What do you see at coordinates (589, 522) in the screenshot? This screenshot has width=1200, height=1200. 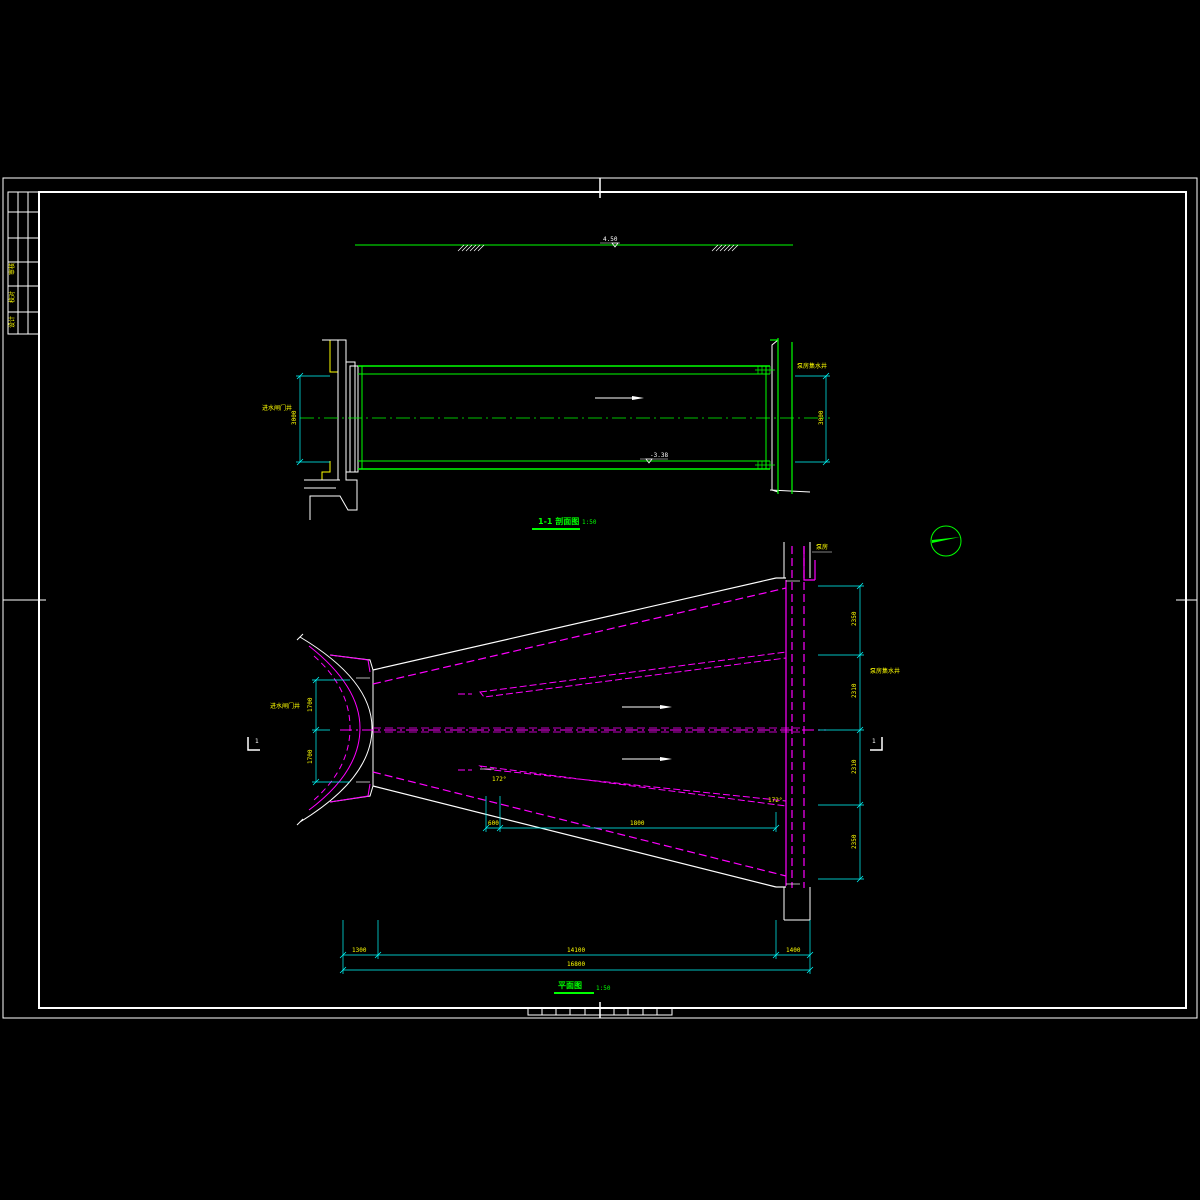 I see `section-scale: 1:50` at bounding box center [589, 522].